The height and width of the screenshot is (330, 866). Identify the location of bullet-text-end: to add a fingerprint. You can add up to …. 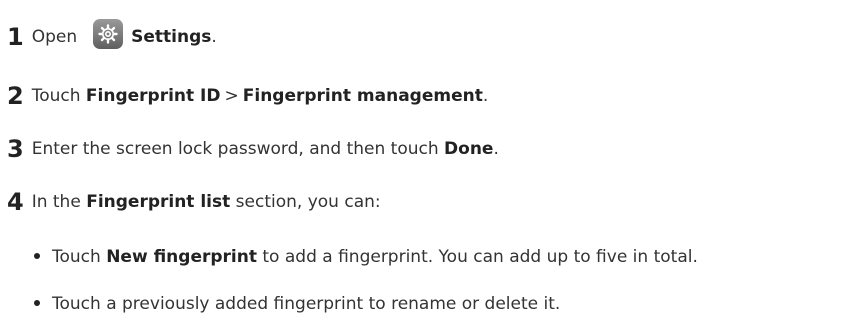
(480, 257).